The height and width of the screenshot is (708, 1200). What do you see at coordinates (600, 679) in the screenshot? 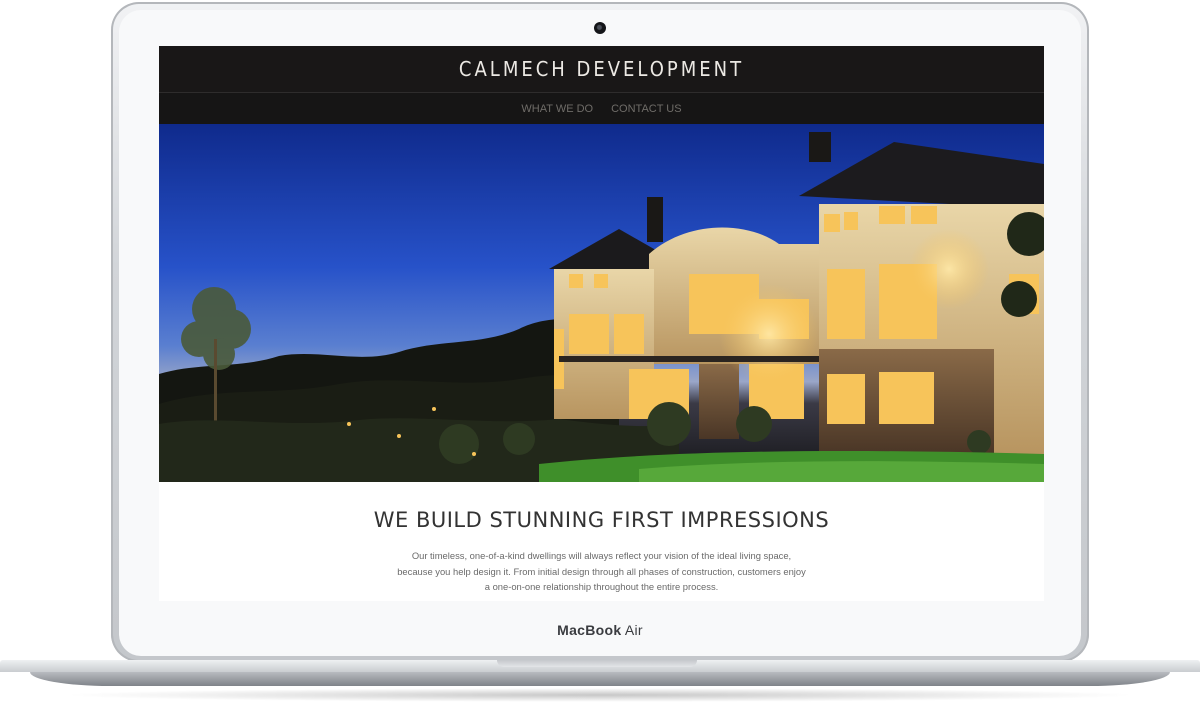
I see `laptop-lip` at bounding box center [600, 679].